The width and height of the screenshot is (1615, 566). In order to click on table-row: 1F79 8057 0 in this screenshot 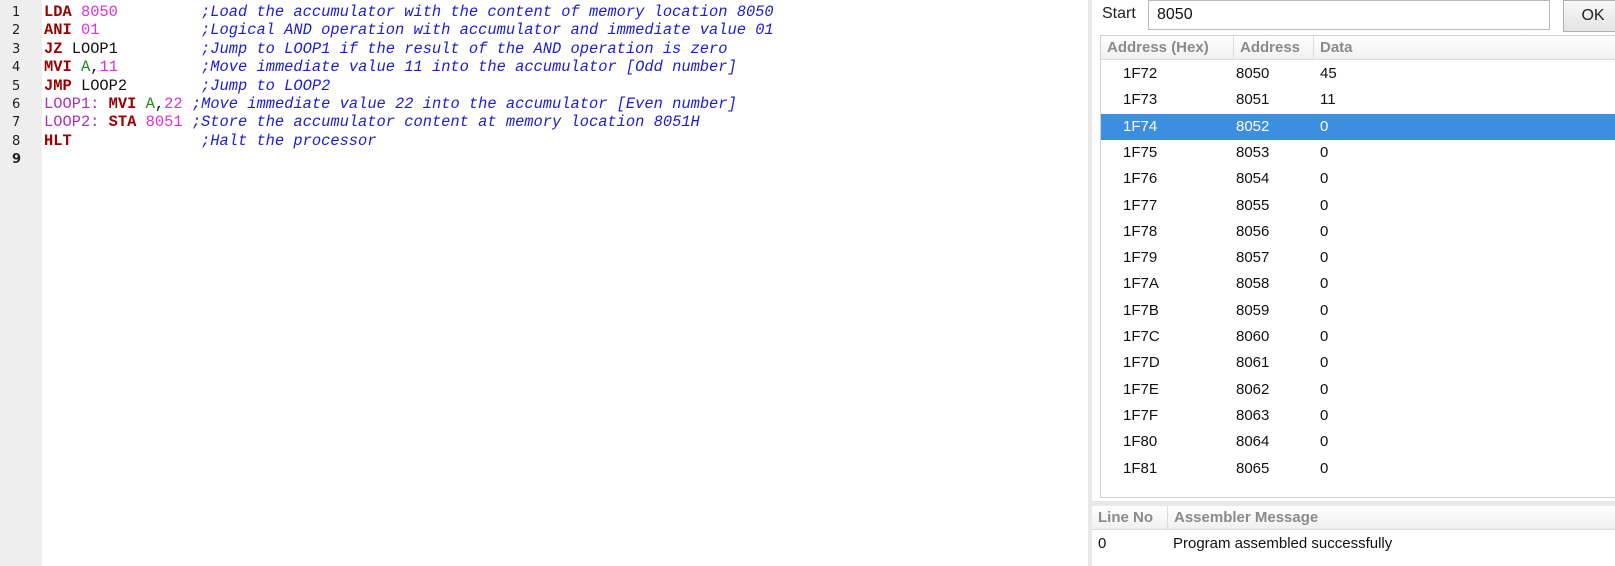, I will do `click(1358, 258)`.